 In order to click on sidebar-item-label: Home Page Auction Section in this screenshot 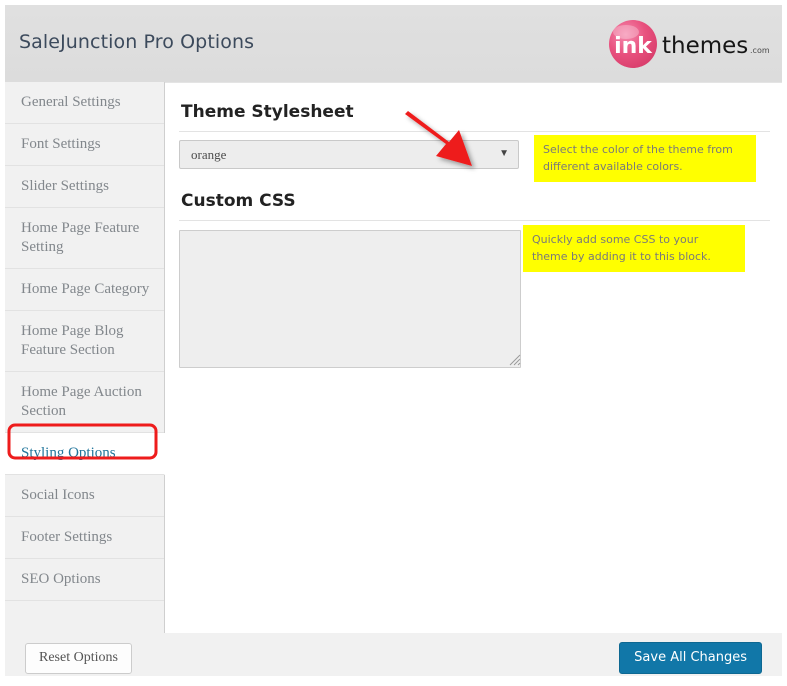, I will do `click(81, 401)`.